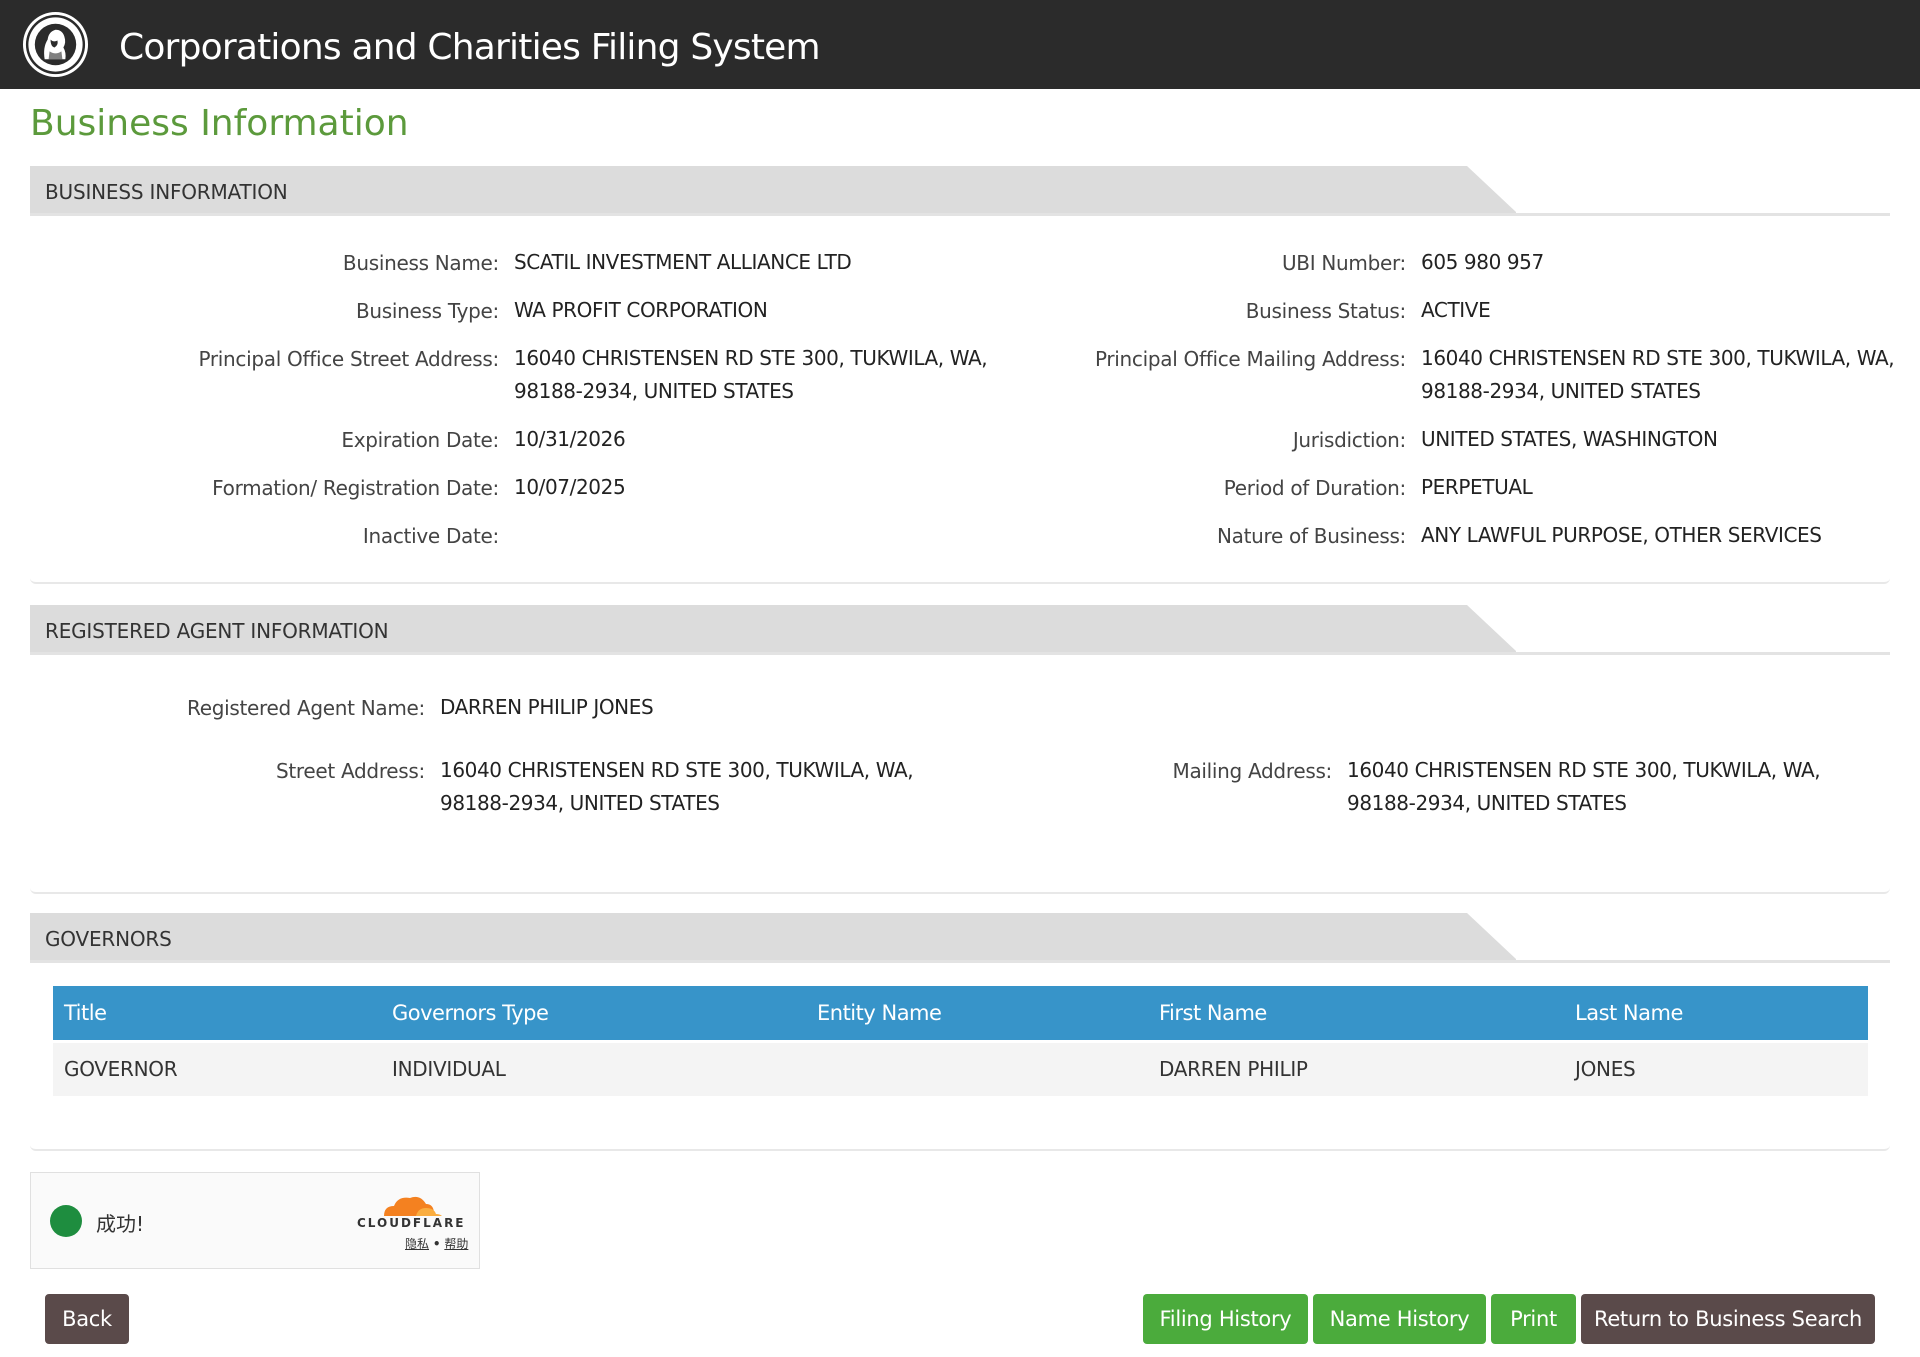 The height and width of the screenshot is (1357, 1920). I want to click on business-type-value: WA PROFIT CORPORATION, so click(641, 310).